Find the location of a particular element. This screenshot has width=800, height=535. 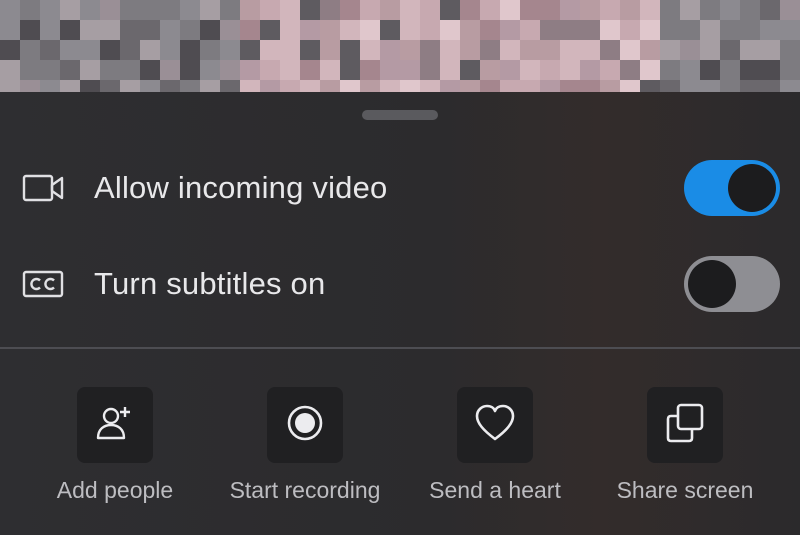

start-recording-tile is located at coordinates (305, 425).